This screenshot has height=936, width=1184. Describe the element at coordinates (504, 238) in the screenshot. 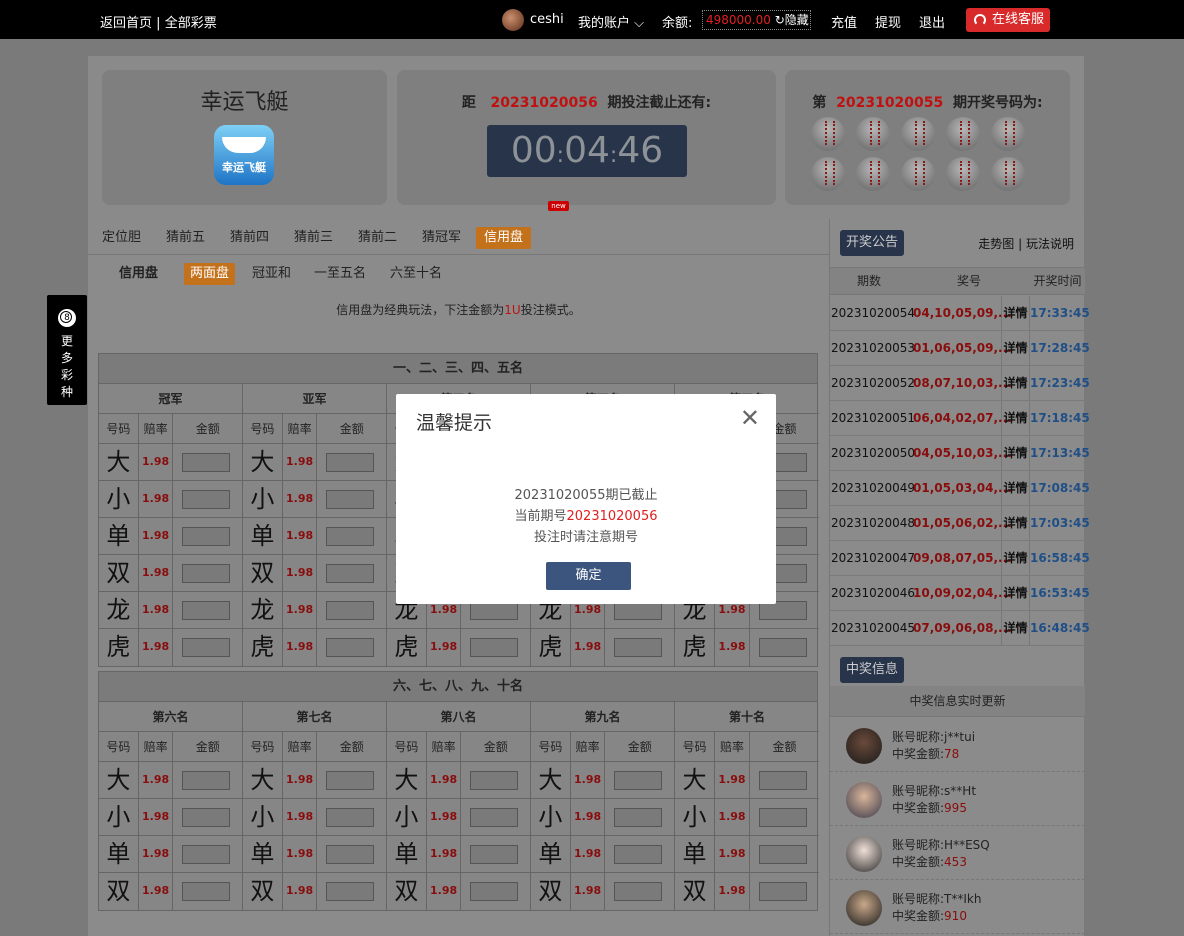

I see `tab-6: 信用盘` at that location.